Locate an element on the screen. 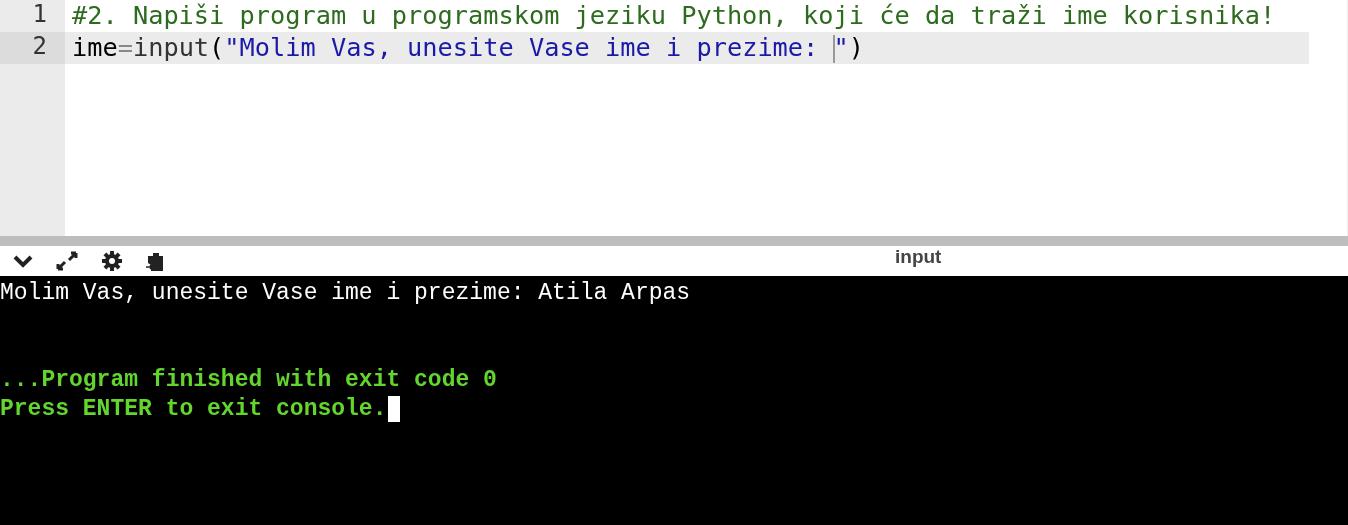  console-status: Press ENTER to exit console. is located at coordinates (193, 408).